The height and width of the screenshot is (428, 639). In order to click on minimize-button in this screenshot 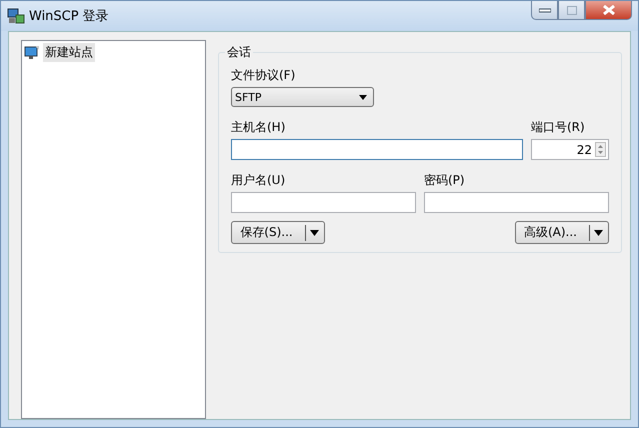, I will do `click(544, 10)`.